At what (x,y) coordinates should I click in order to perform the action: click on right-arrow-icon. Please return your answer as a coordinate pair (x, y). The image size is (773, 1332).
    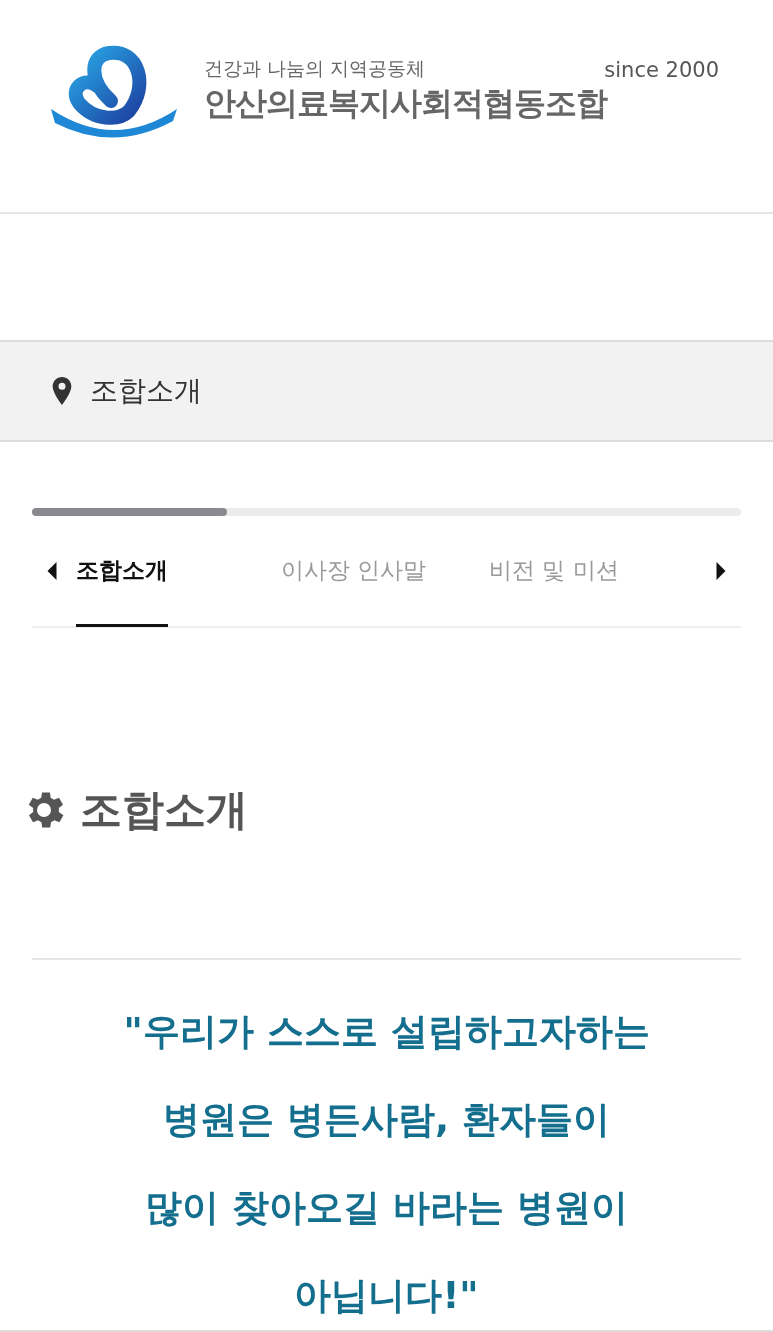
    Looking at the image, I should click on (721, 571).